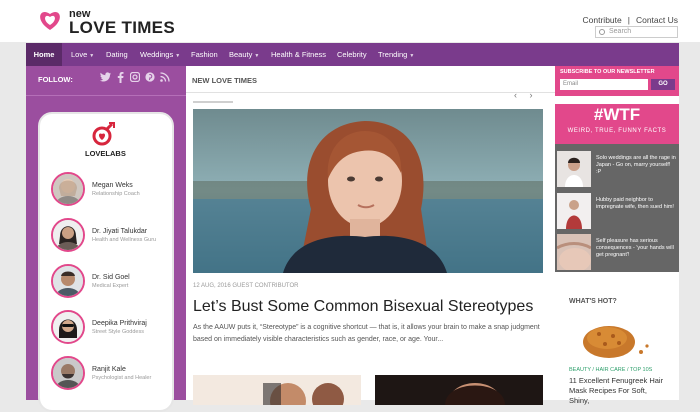 The height and width of the screenshot is (412, 700). I want to click on contribute-link: Contribute, so click(602, 20).